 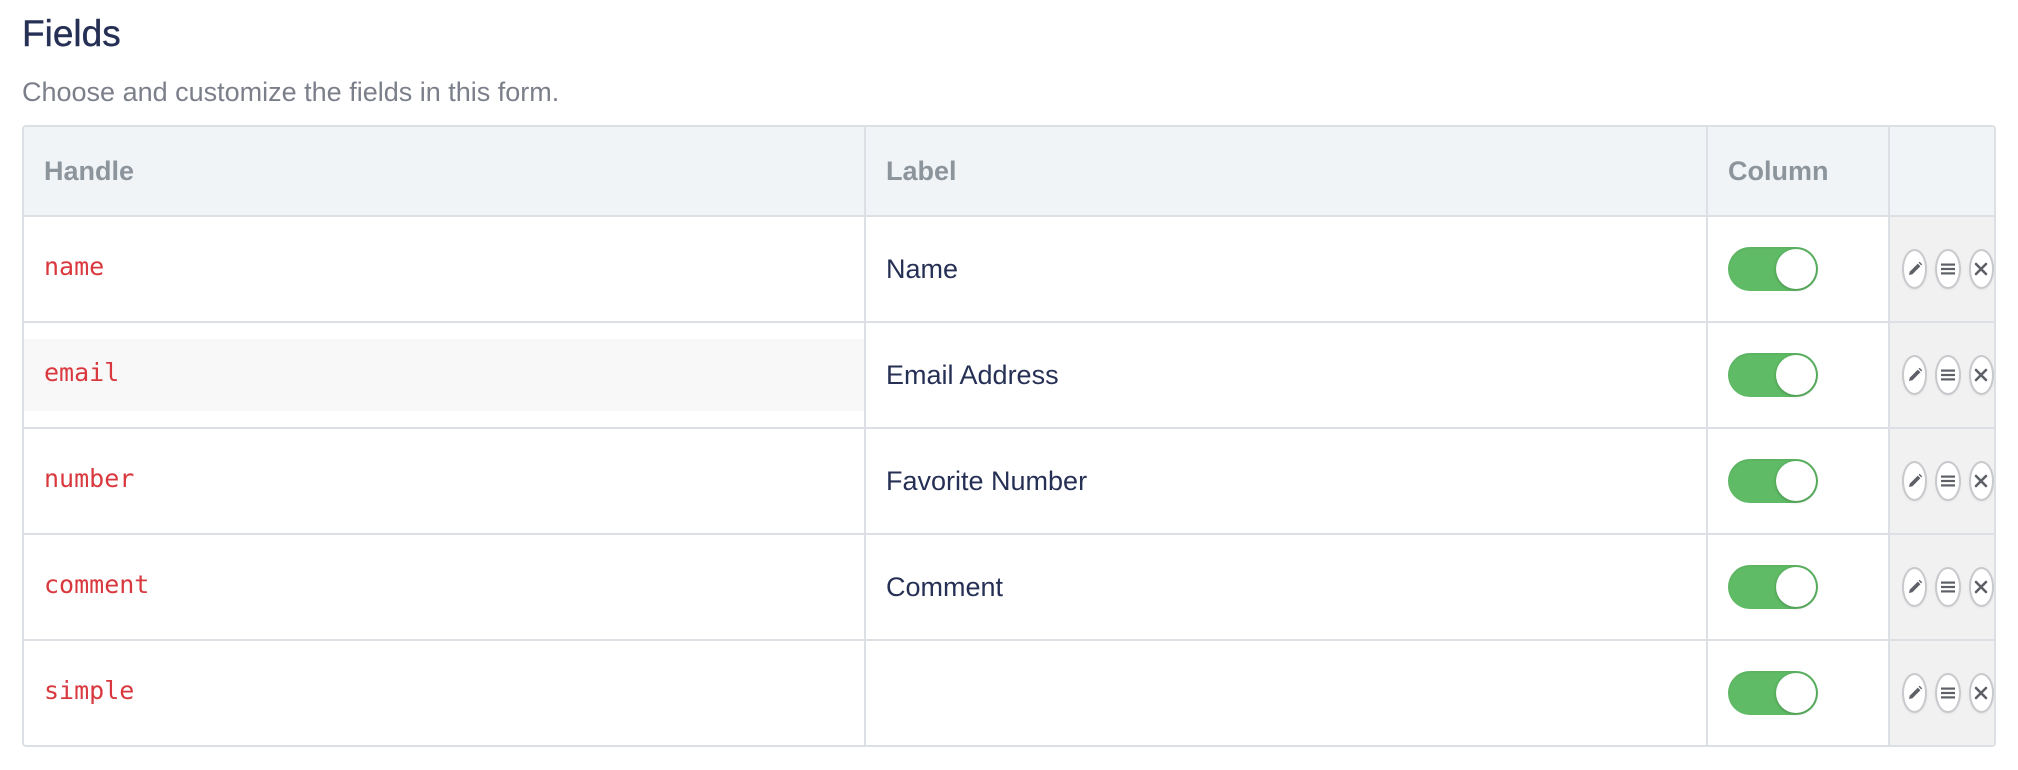 What do you see at coordinates (1287, 482) in the screenshot?
I see `field-label: Favorite Number` at bounding box center [1287, 482].